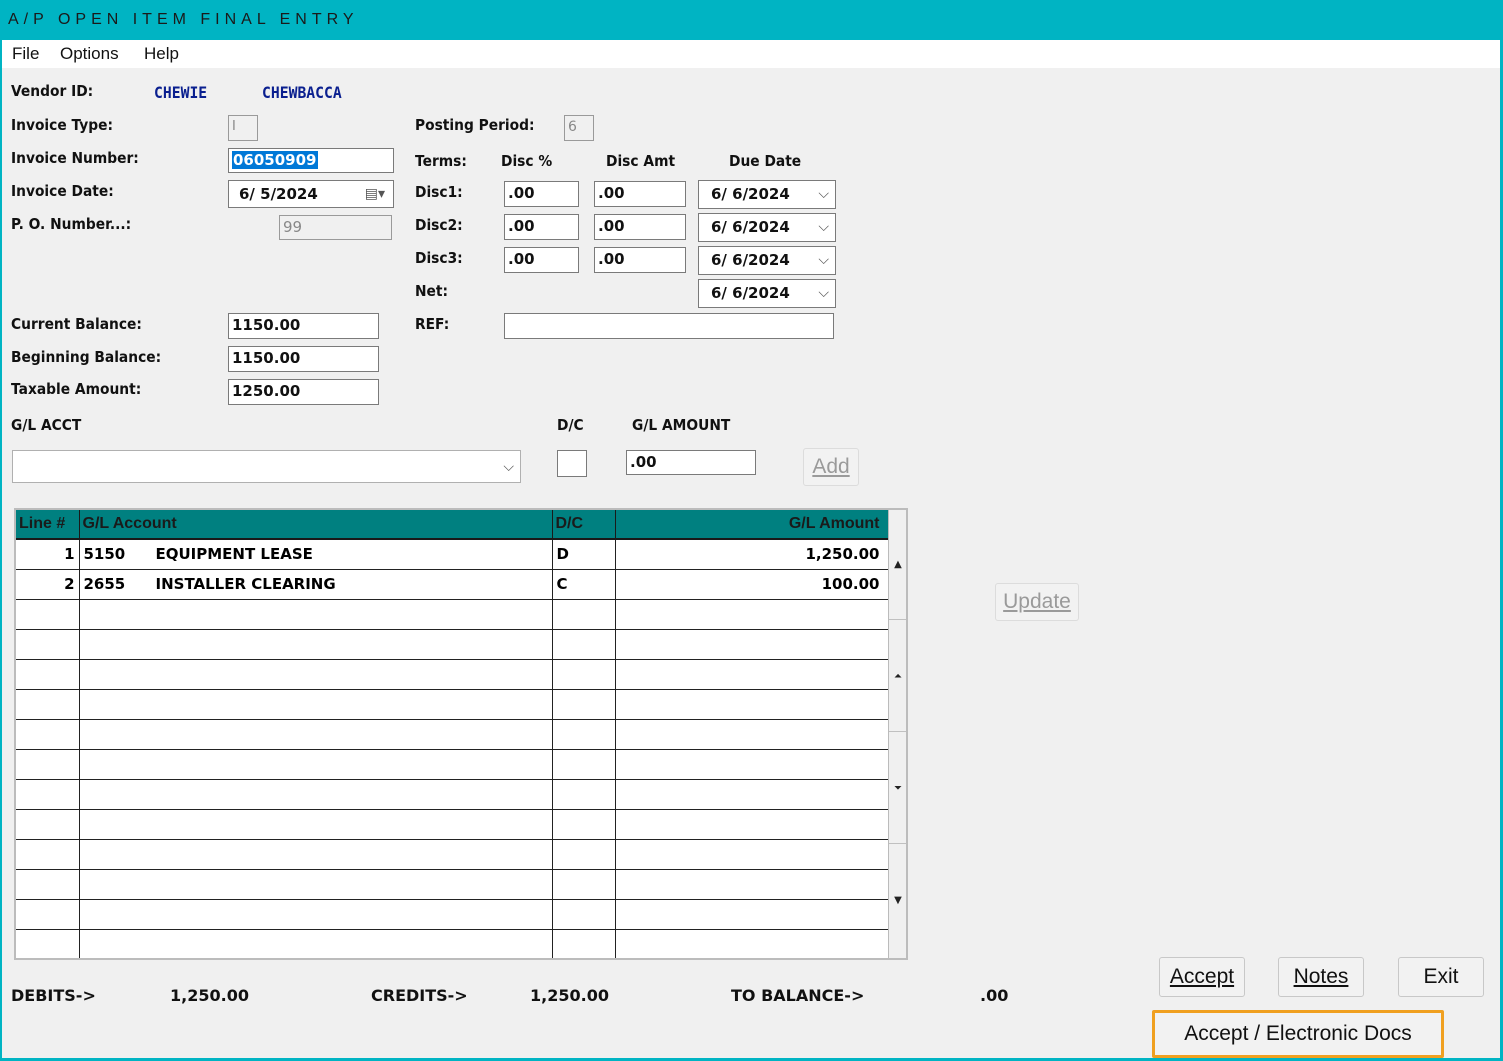  Describe the element at coordinates (439, 258) in the screenshot. I see `disc3-label: Disc3:` at that location.